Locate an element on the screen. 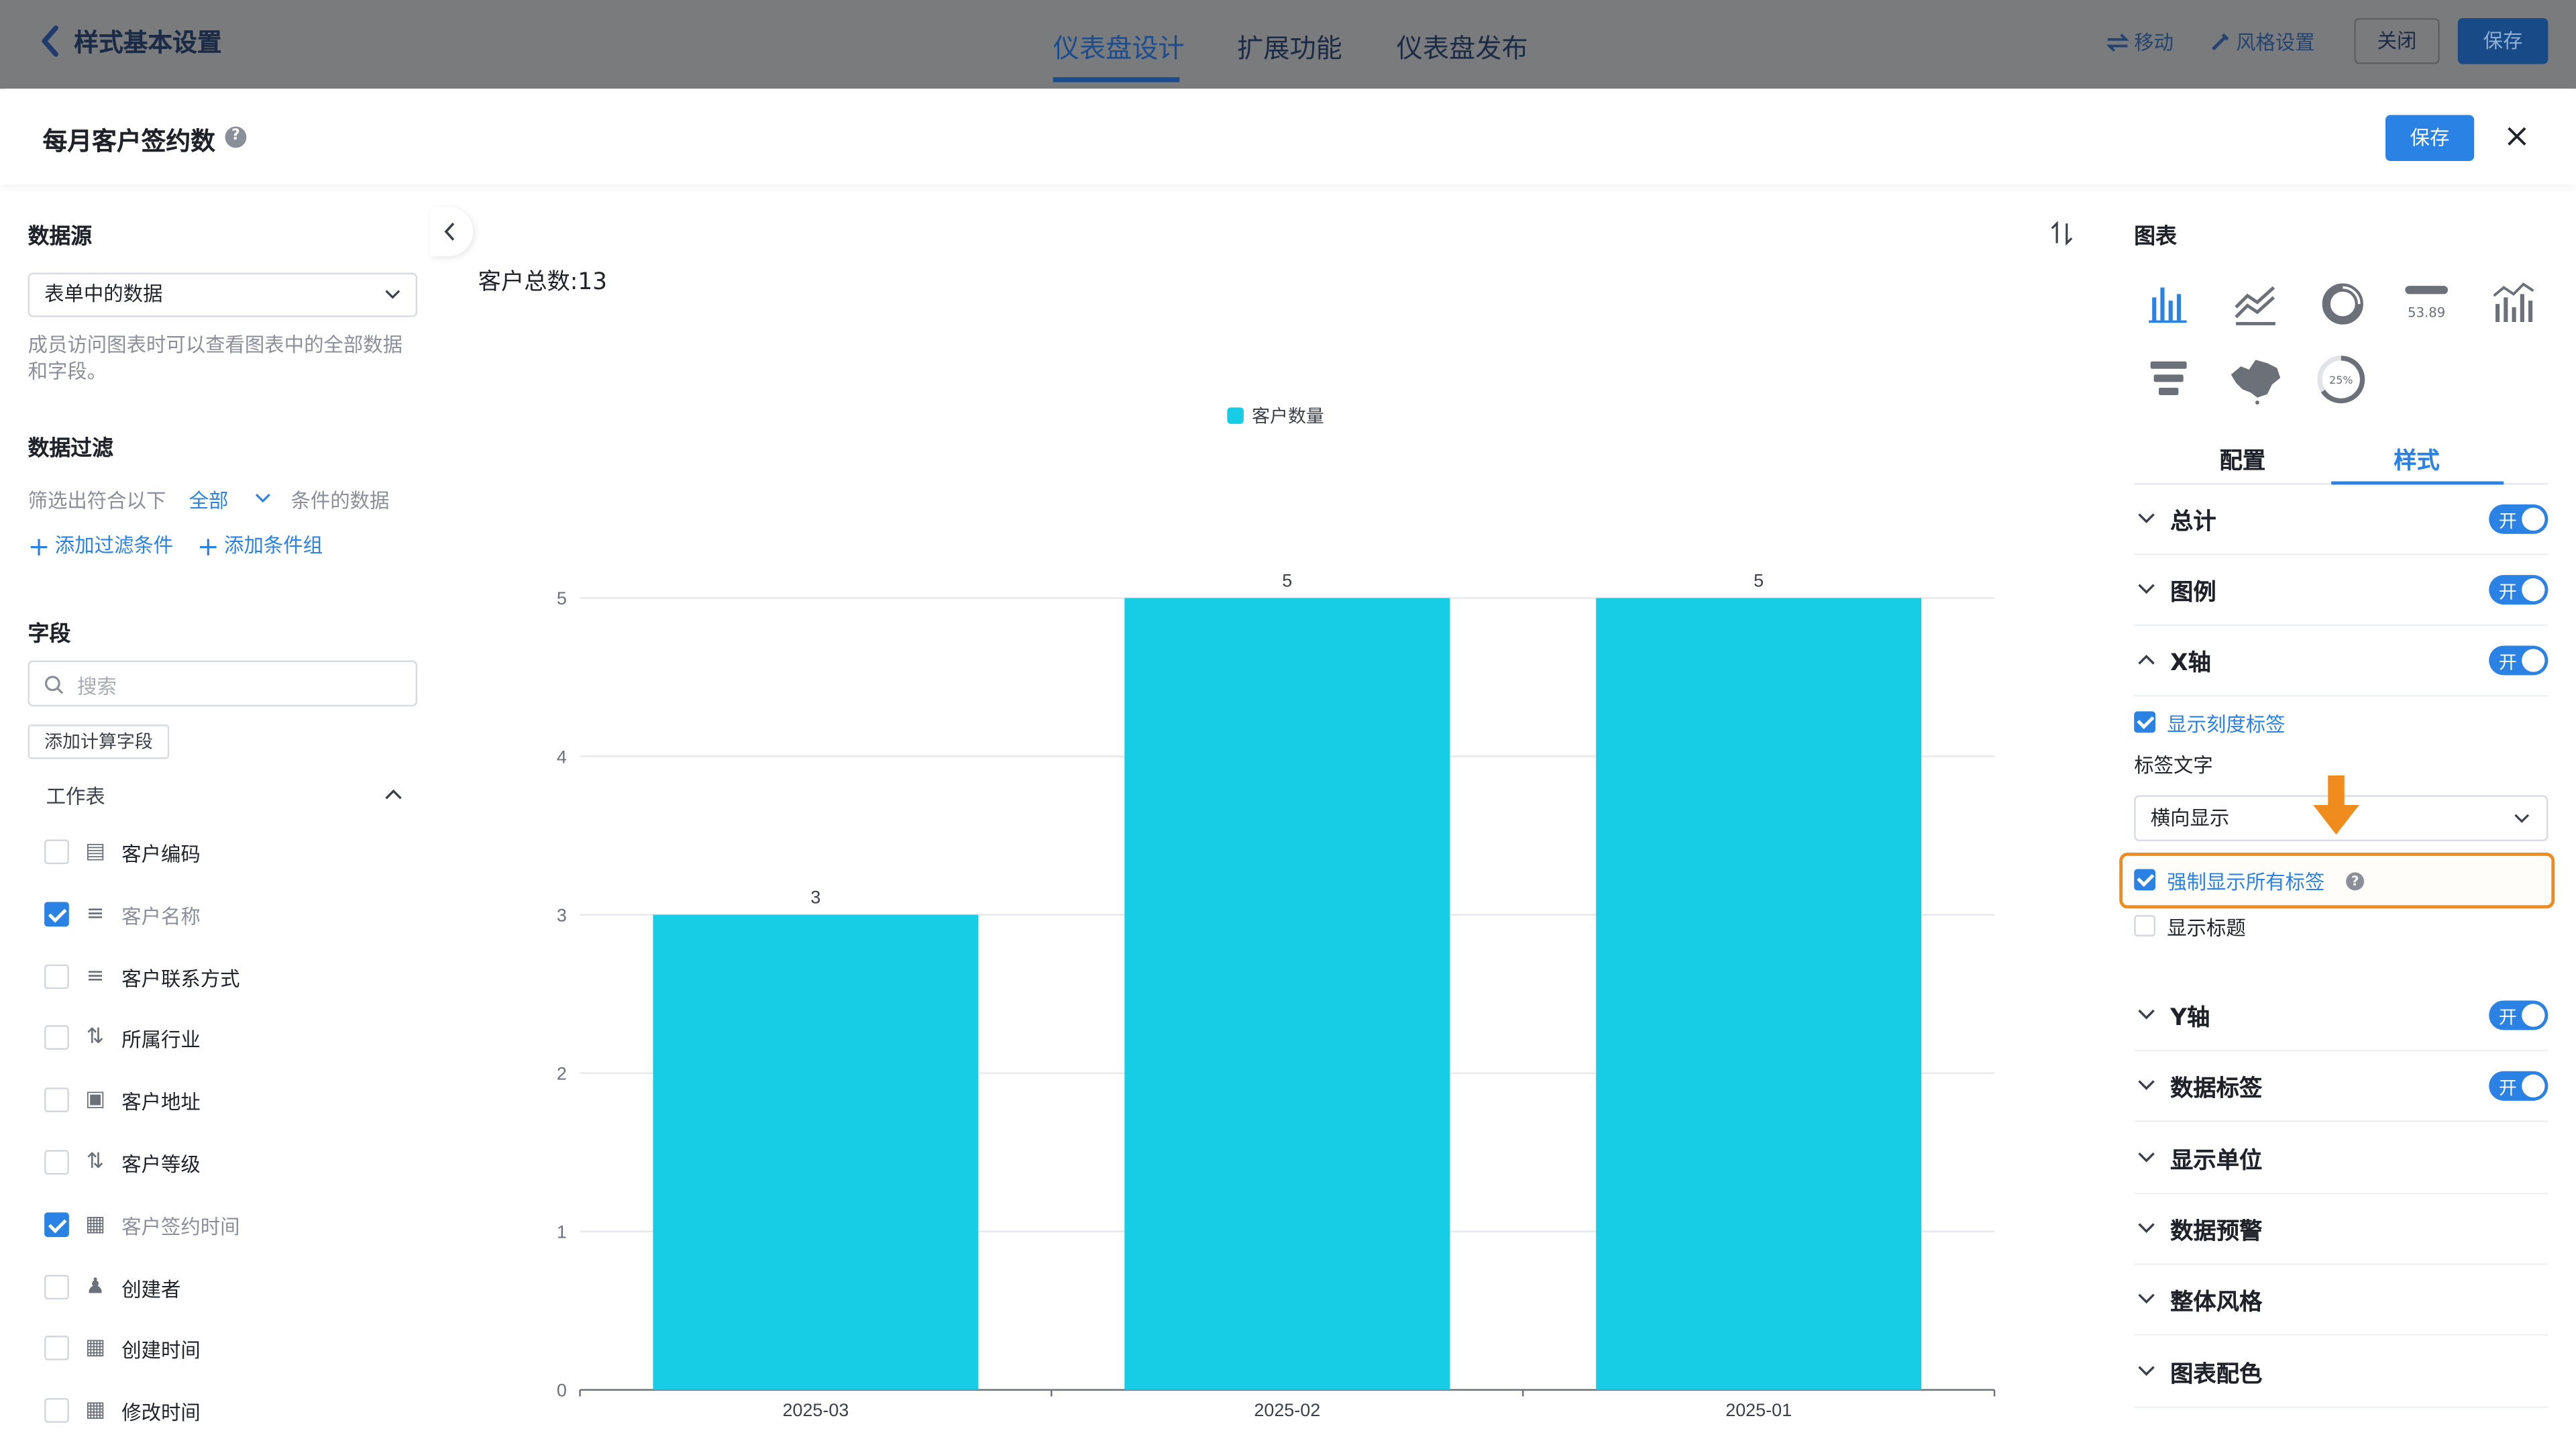 This screenshot has height=1449, width=2576. line-chart-icon is located at coordinates (2255, 304).